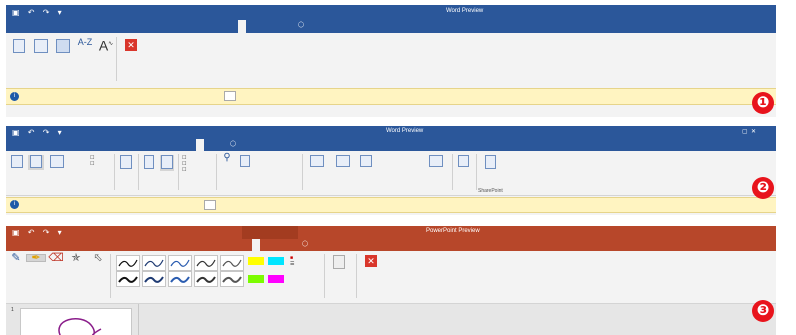 The width and height of the screenshot is (796, 335). What do you see at coordinates (256, 279) in the screenshot?
I see `highlighter-swatch-green` at bounding box center [256, 279].